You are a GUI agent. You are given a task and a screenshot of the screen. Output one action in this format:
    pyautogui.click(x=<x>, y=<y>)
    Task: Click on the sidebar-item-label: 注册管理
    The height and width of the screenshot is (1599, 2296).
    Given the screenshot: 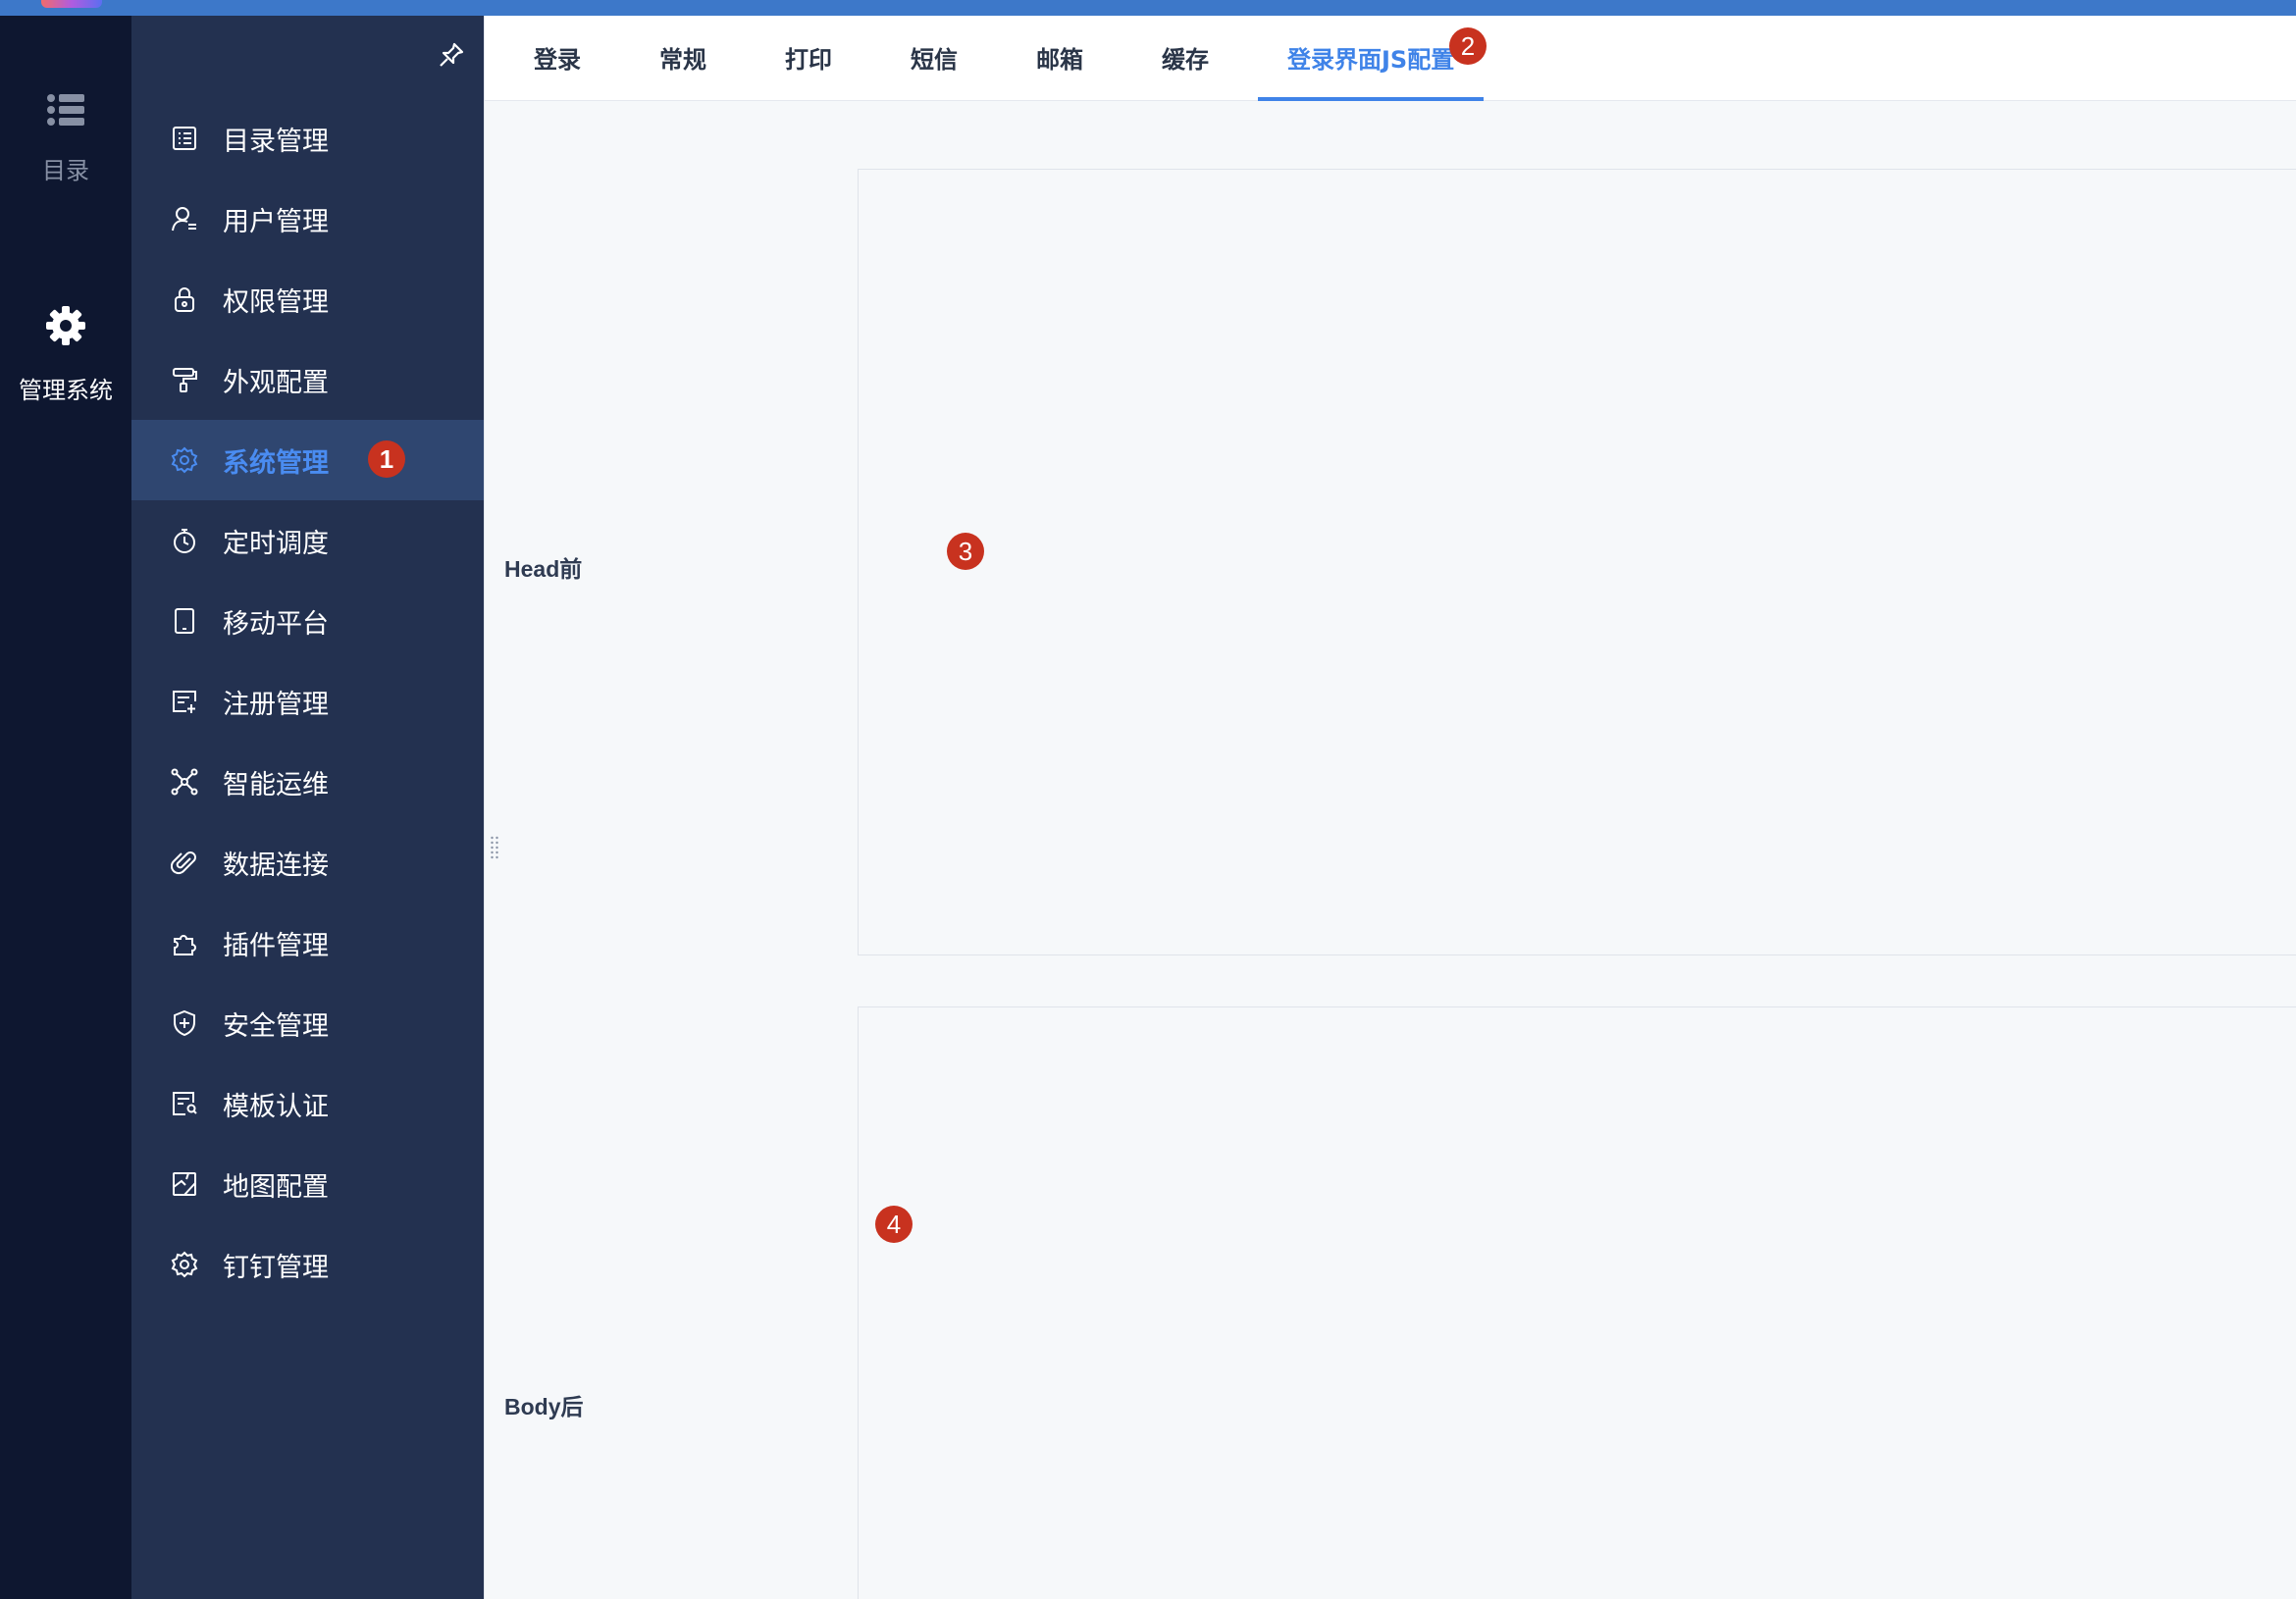 What is the action you would take?
    pyautogui.click(x=276, y=704)
    